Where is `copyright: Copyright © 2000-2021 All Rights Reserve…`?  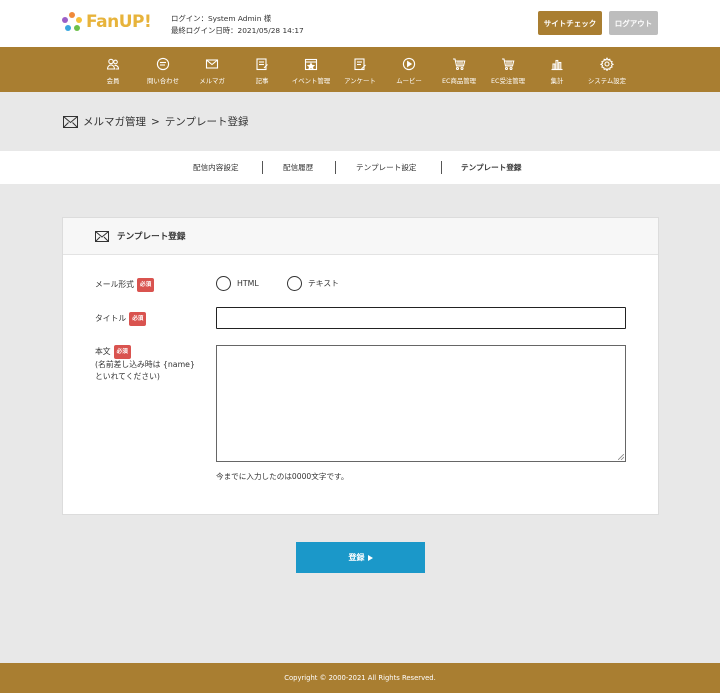 copyright: Copyright © 2000-2021 All Rights Reserve… is located at coordinates (360, 678).